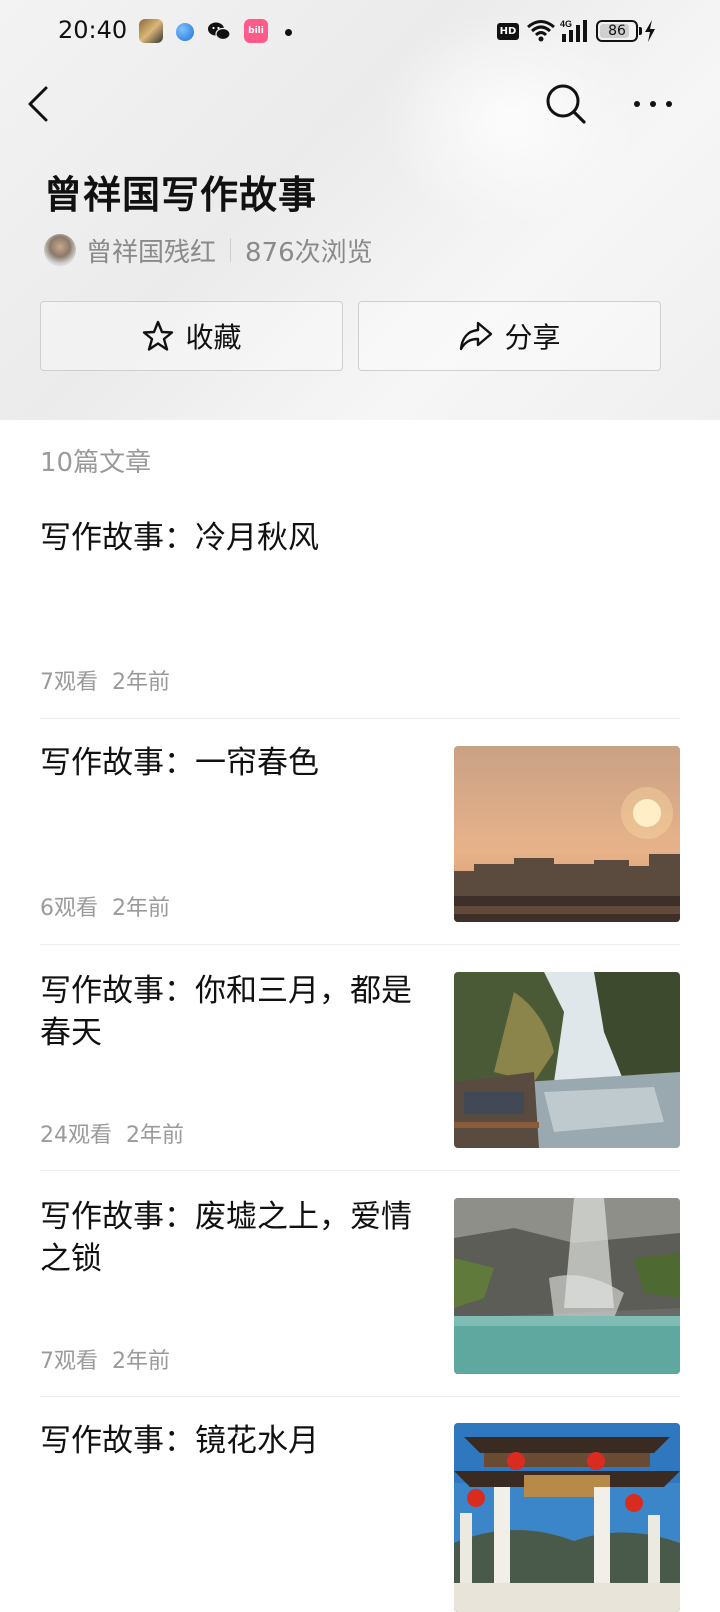  What do you see at coordinates (508, 31) in the screenshot?
I see `hd-badge: HD` at bounding box center [508, 31].